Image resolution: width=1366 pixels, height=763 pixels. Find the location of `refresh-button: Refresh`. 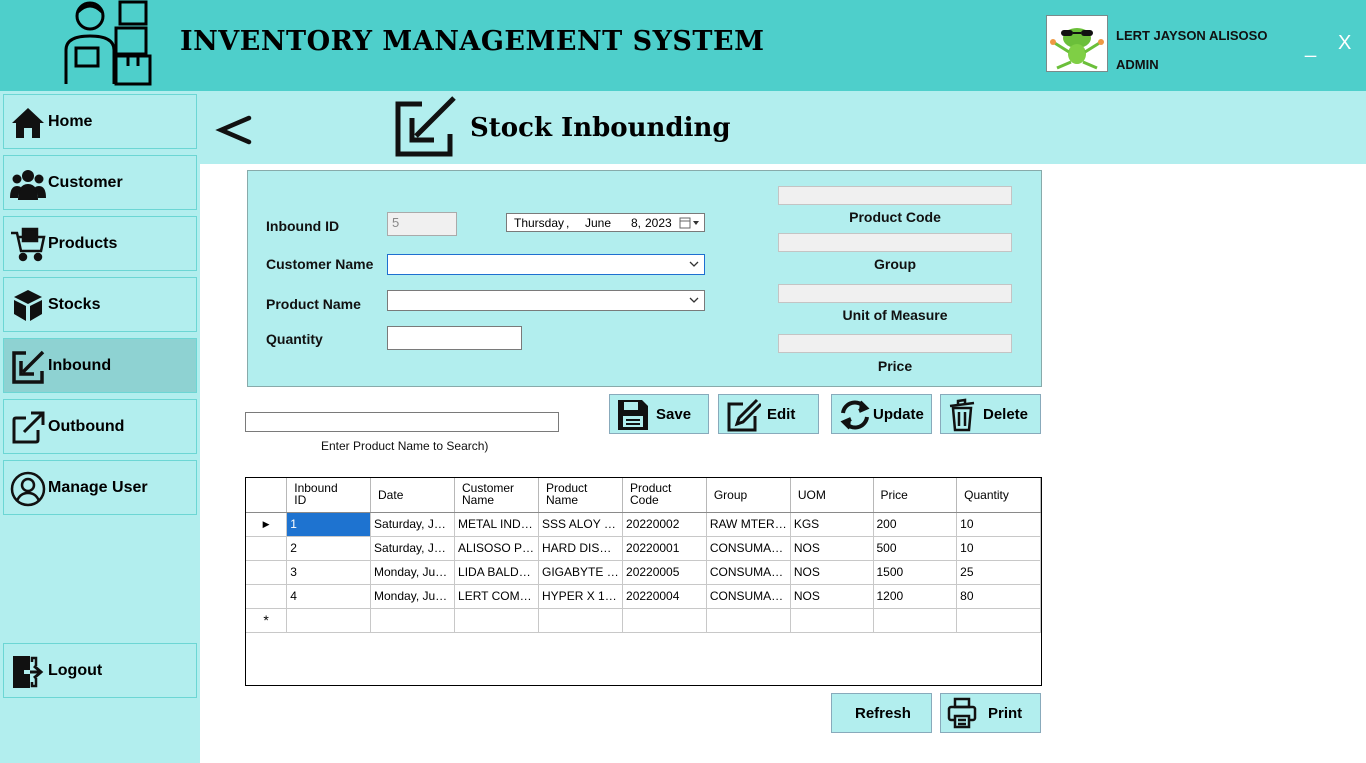

refresh-button: Refresh is located at coordinates (881, 713).